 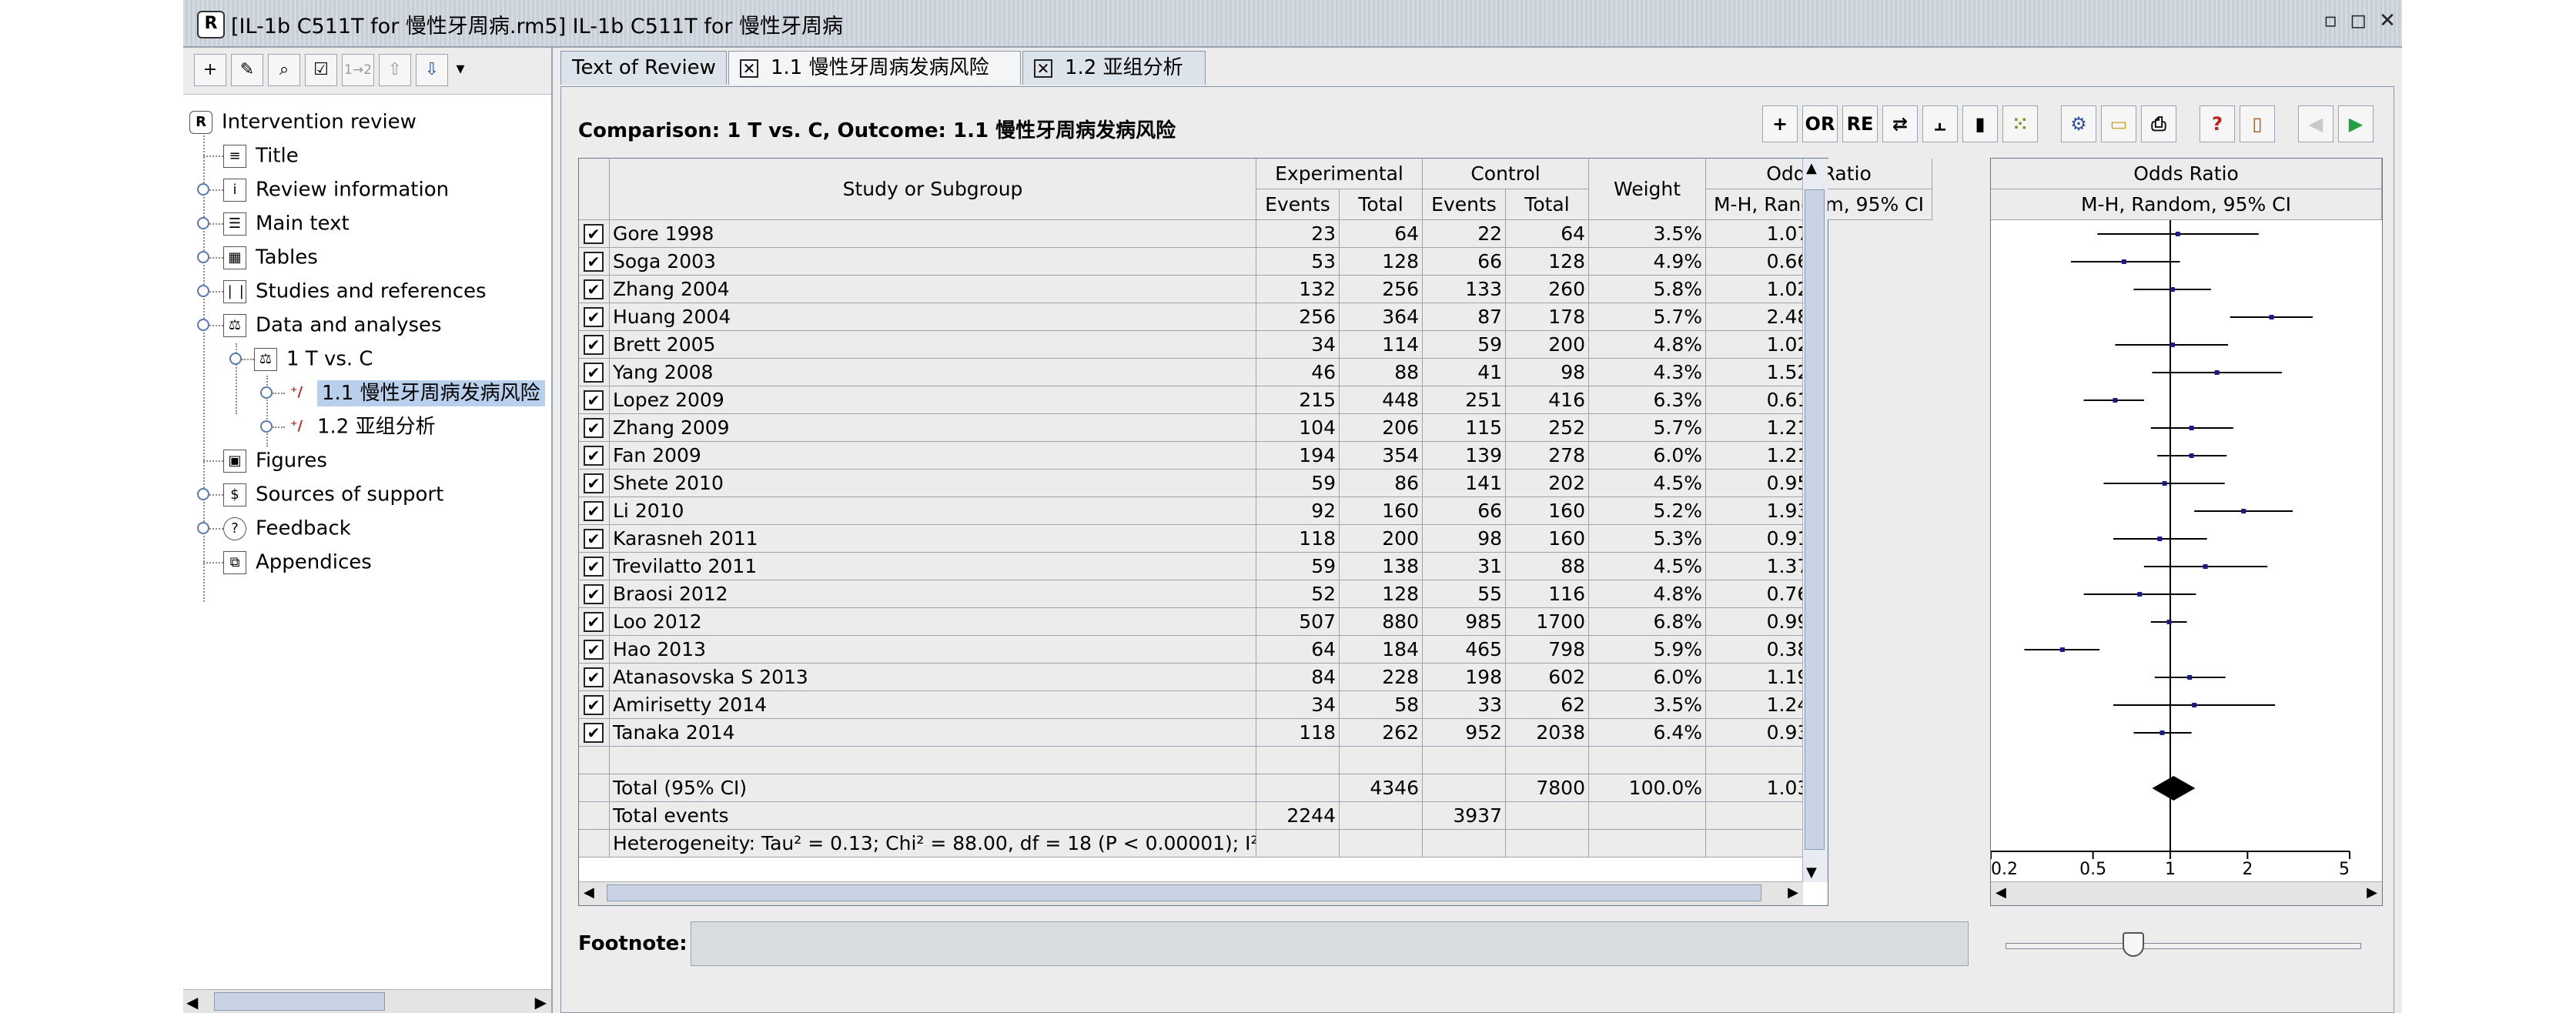 I want to click on cell-weight: 4.5%, so click(x=1648, y=566).